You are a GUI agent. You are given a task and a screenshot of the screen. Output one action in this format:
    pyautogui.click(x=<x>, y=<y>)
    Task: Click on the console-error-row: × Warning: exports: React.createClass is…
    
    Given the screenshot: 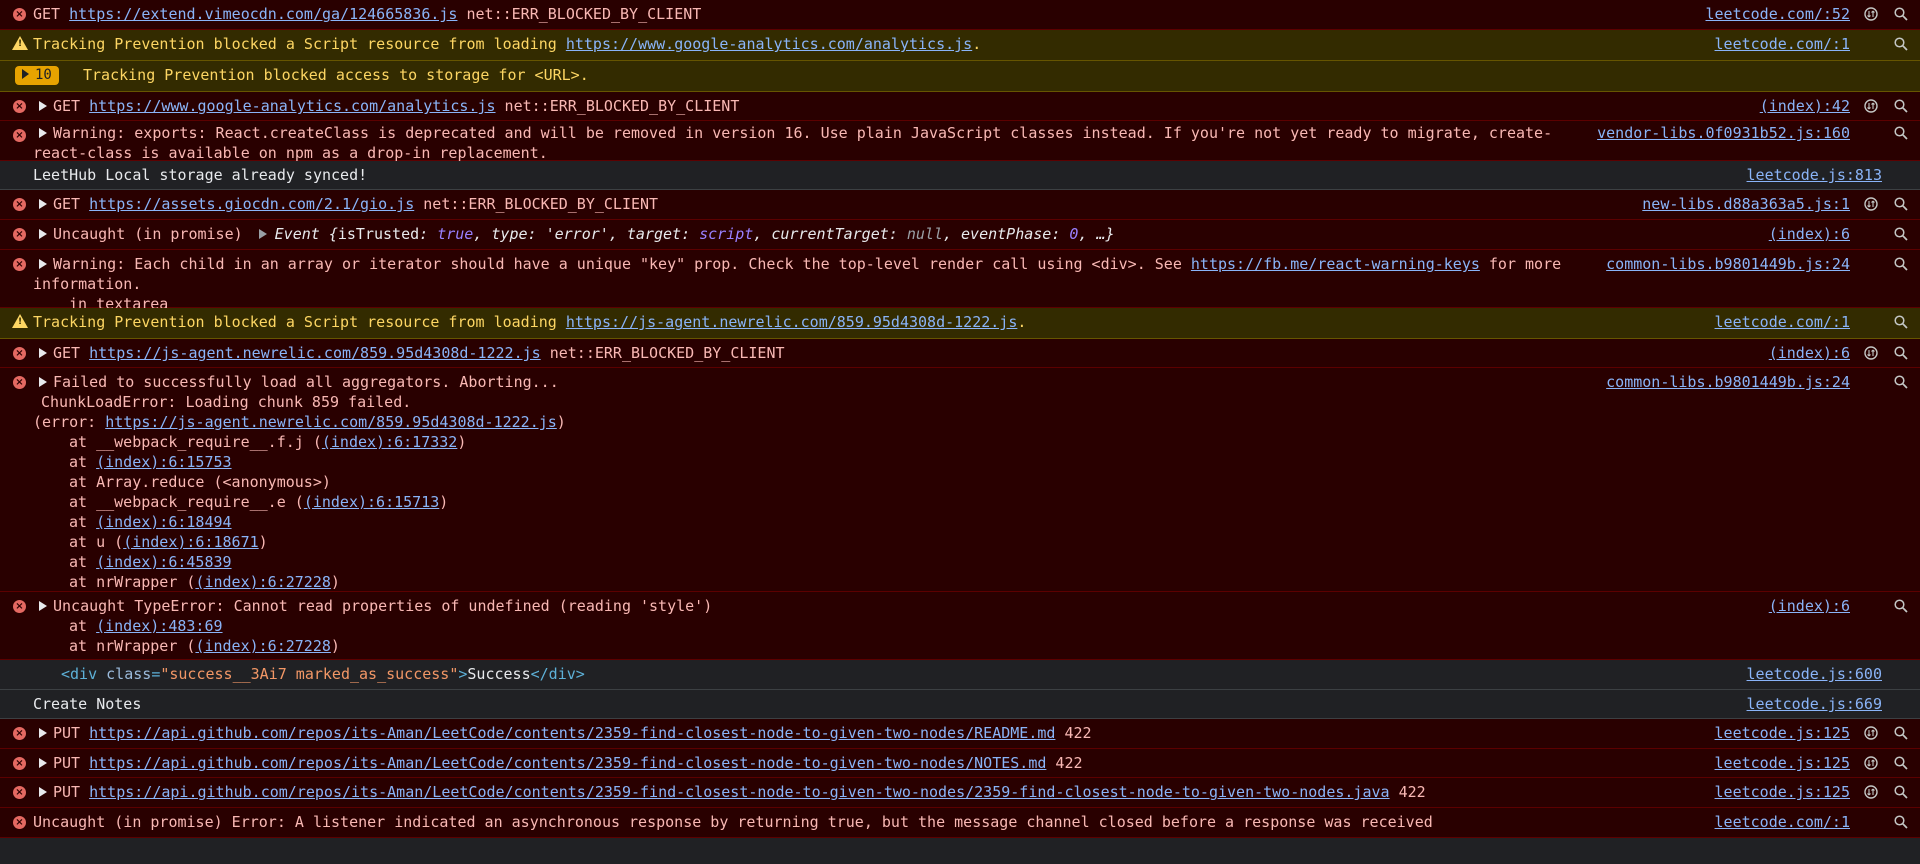 What is the action you would take?
    pyautogui.click(x=960, y=141)
    